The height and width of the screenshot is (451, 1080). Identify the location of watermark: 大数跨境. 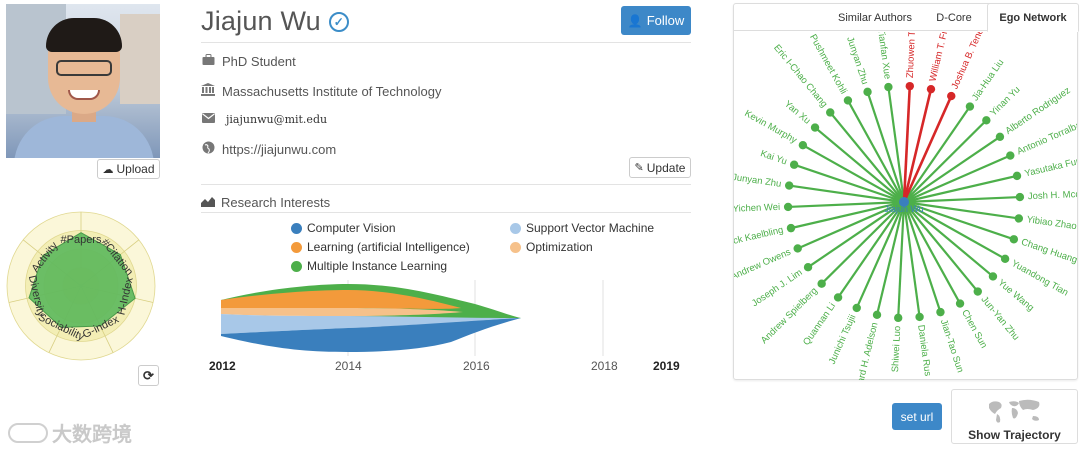
(70, 432).